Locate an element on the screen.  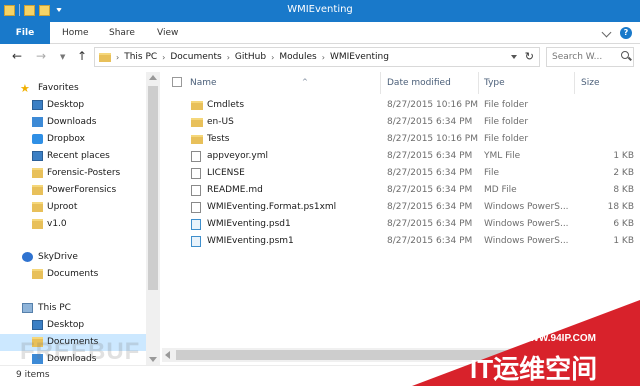
watermark-url: WWW.94IP.COM is located at coordinates (558, 338).